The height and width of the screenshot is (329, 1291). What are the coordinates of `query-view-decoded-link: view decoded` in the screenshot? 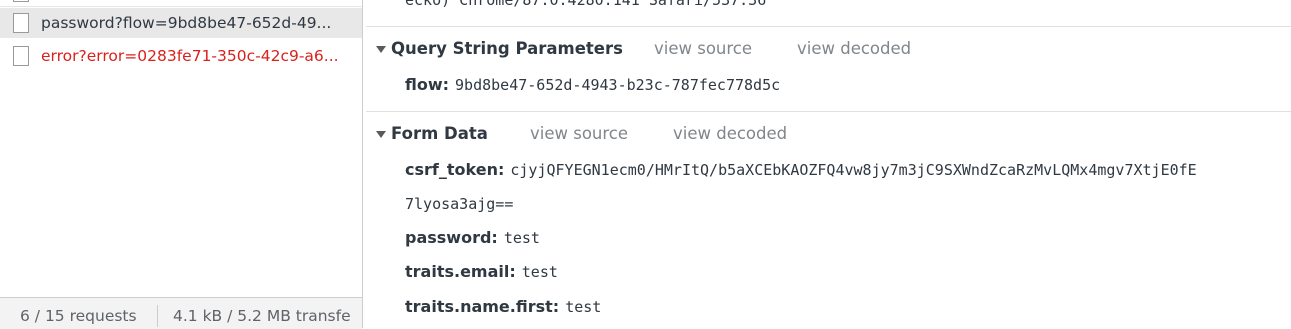 It's located at (854, 48).